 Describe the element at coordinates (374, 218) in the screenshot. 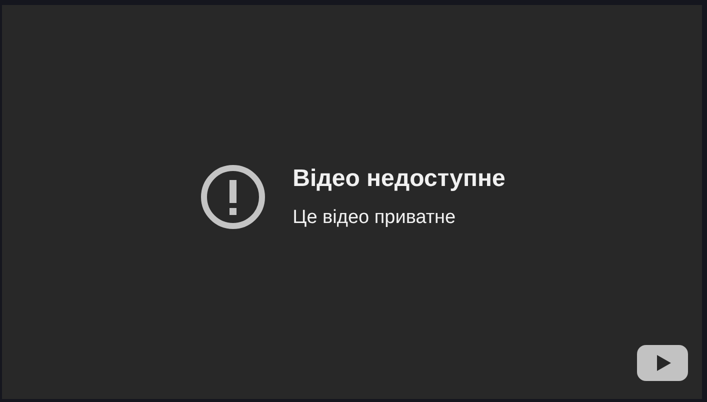

I see `error-message: Це відео приватне` at that location.